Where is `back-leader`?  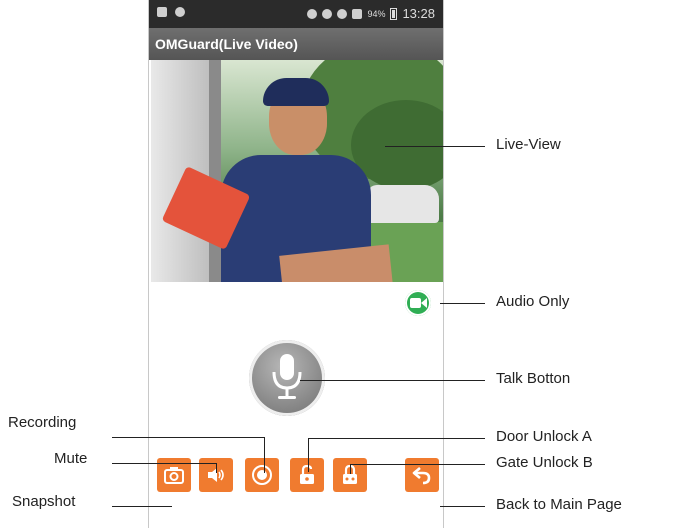
back-leader is located at coordinates (462, 506).